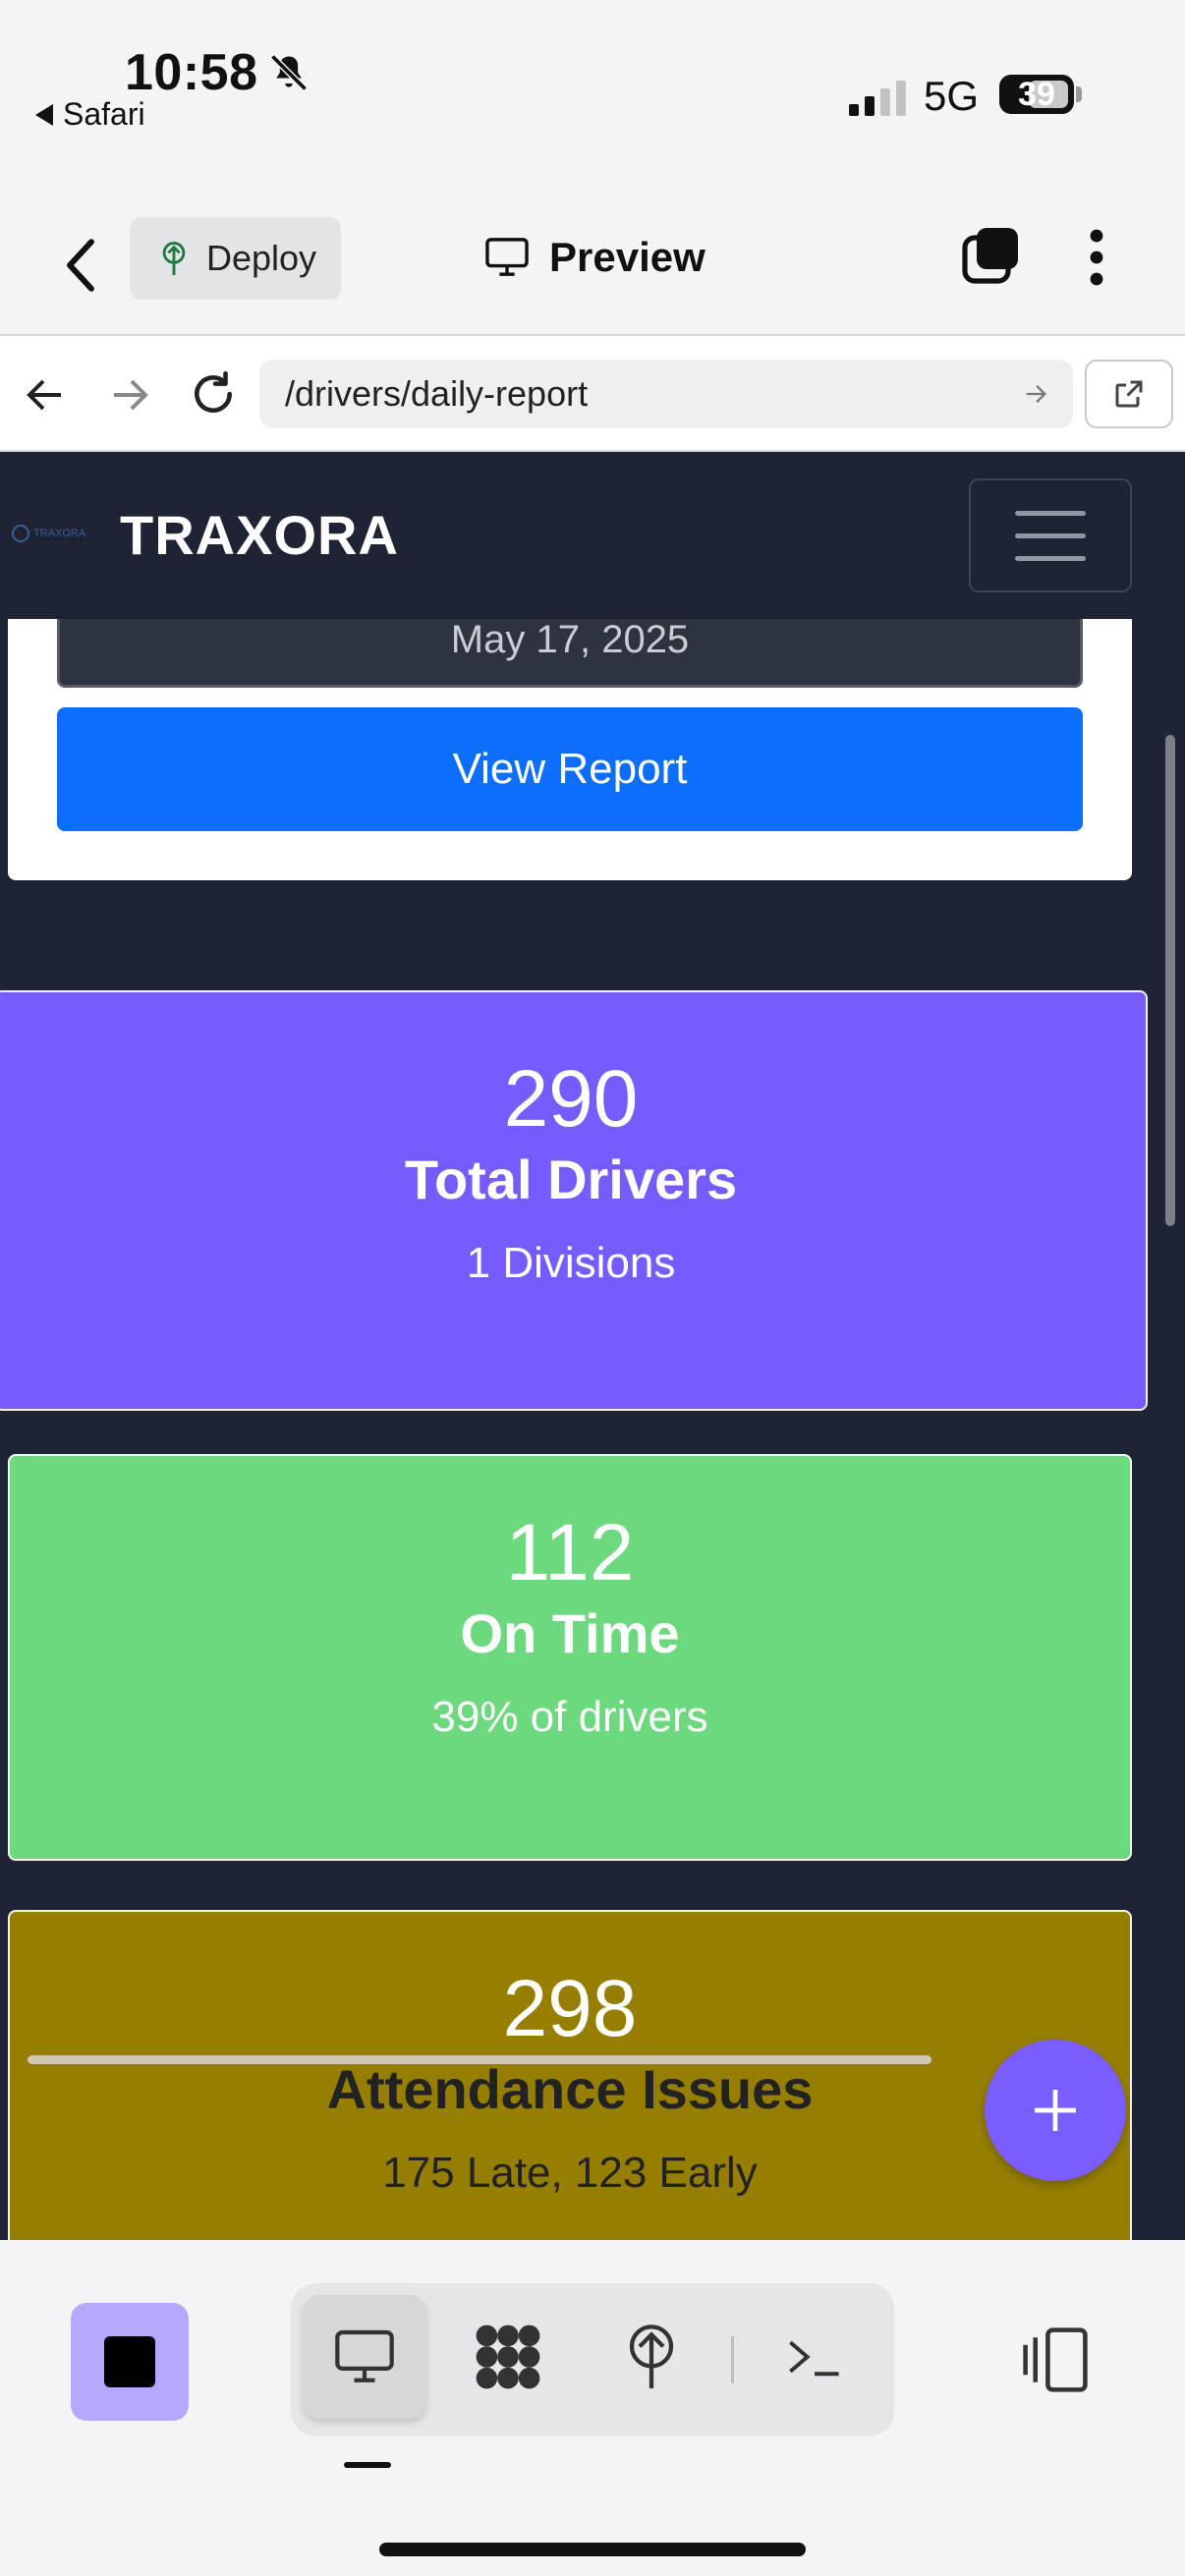 This screenshot has width=1185, height=2576. I want to click on home-indicator, so click(592, 2549).